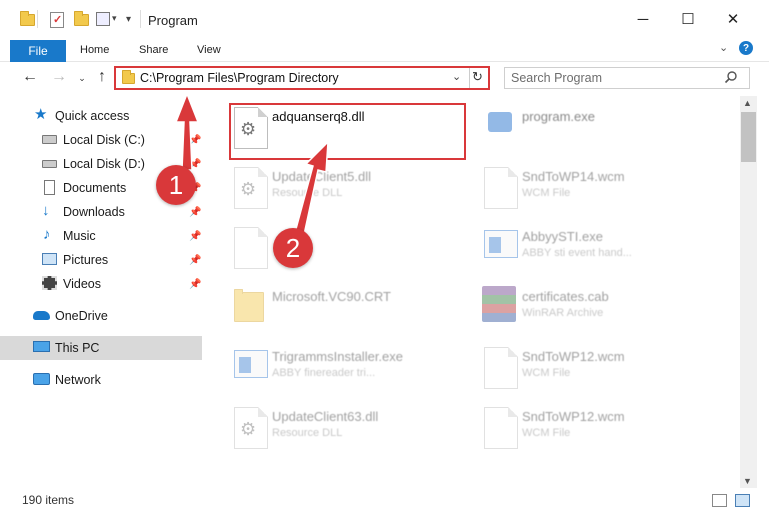 The height and width of the screenshot is (529, 769). What do you see at coordinates (293, 248) in the screenshot?
I see `step-2-badge: 2` at bounding box center [293, 248].